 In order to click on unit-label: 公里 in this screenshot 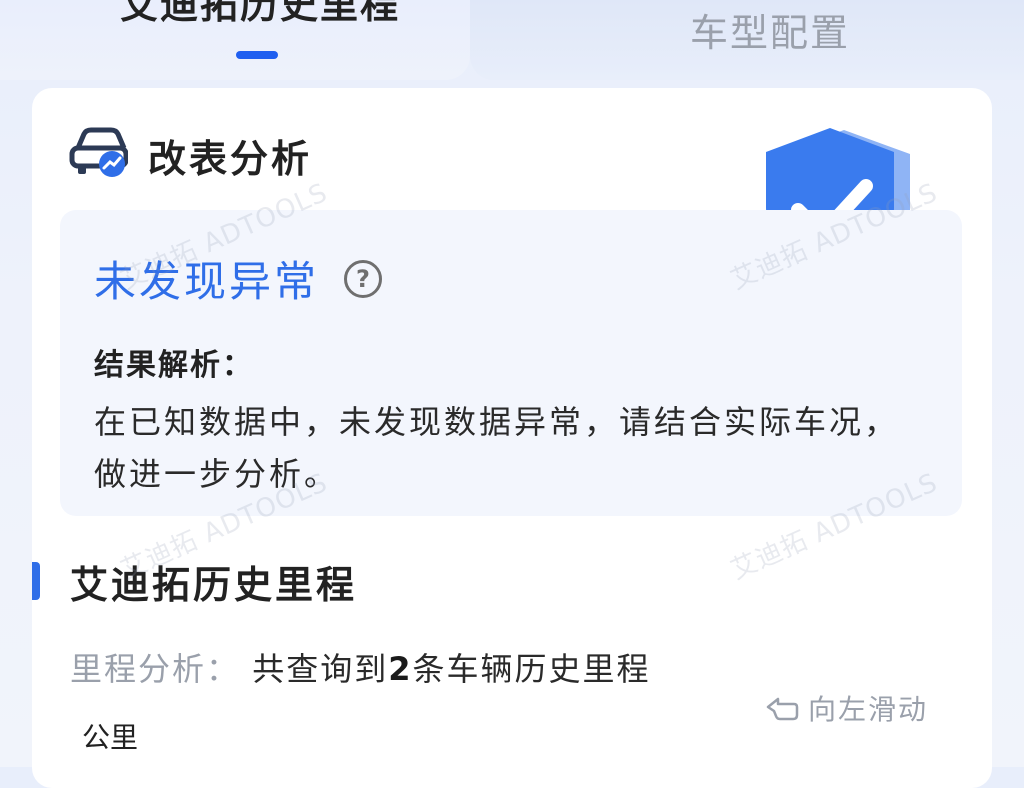, I will do `click(110, 737)`.